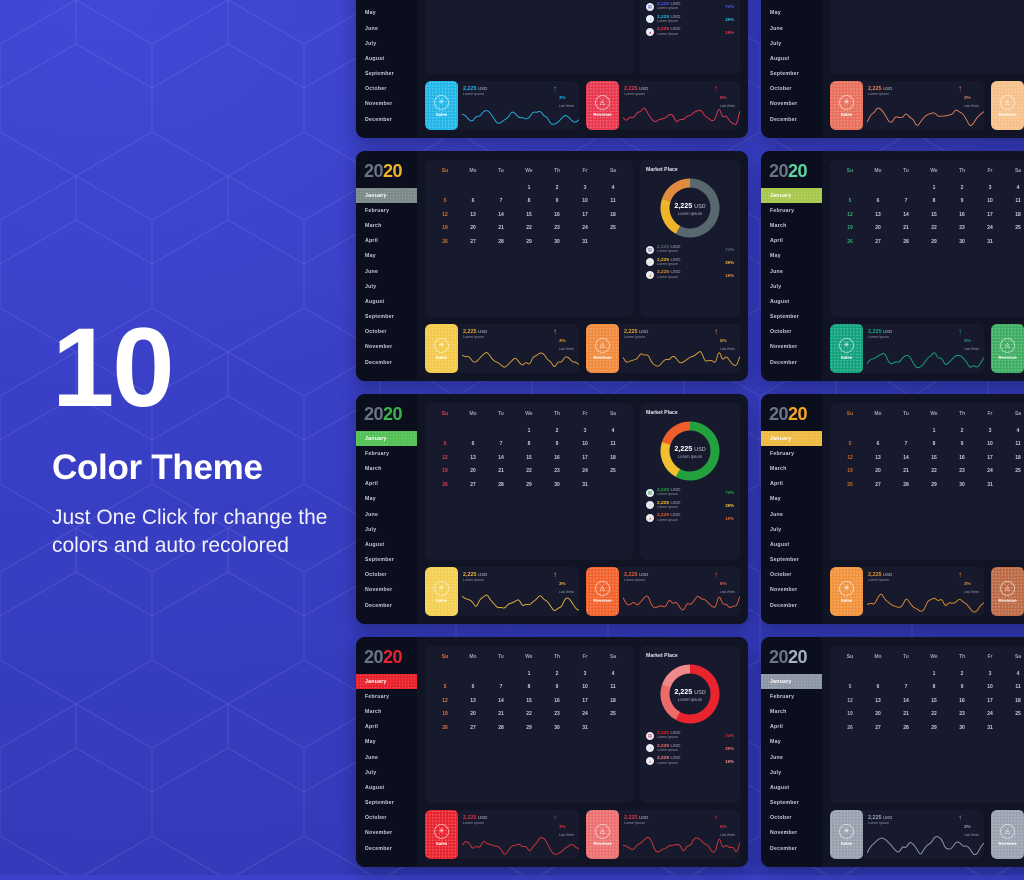 The image size is (1024, 880). What do you see at coordinates (445, 714) in the screenshot?
I see `calendar-day: 19` at bounding box center [445, 714].